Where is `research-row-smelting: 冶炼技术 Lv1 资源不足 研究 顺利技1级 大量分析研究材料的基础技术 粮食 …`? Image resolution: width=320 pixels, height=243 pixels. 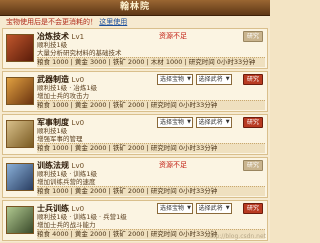 research-row-smelting: 冶炼技术 Lv1 资源不足 研究 顺利技1级 大量分析研究材料的基础技术 粮食 … is located at coordinates (135, 48).